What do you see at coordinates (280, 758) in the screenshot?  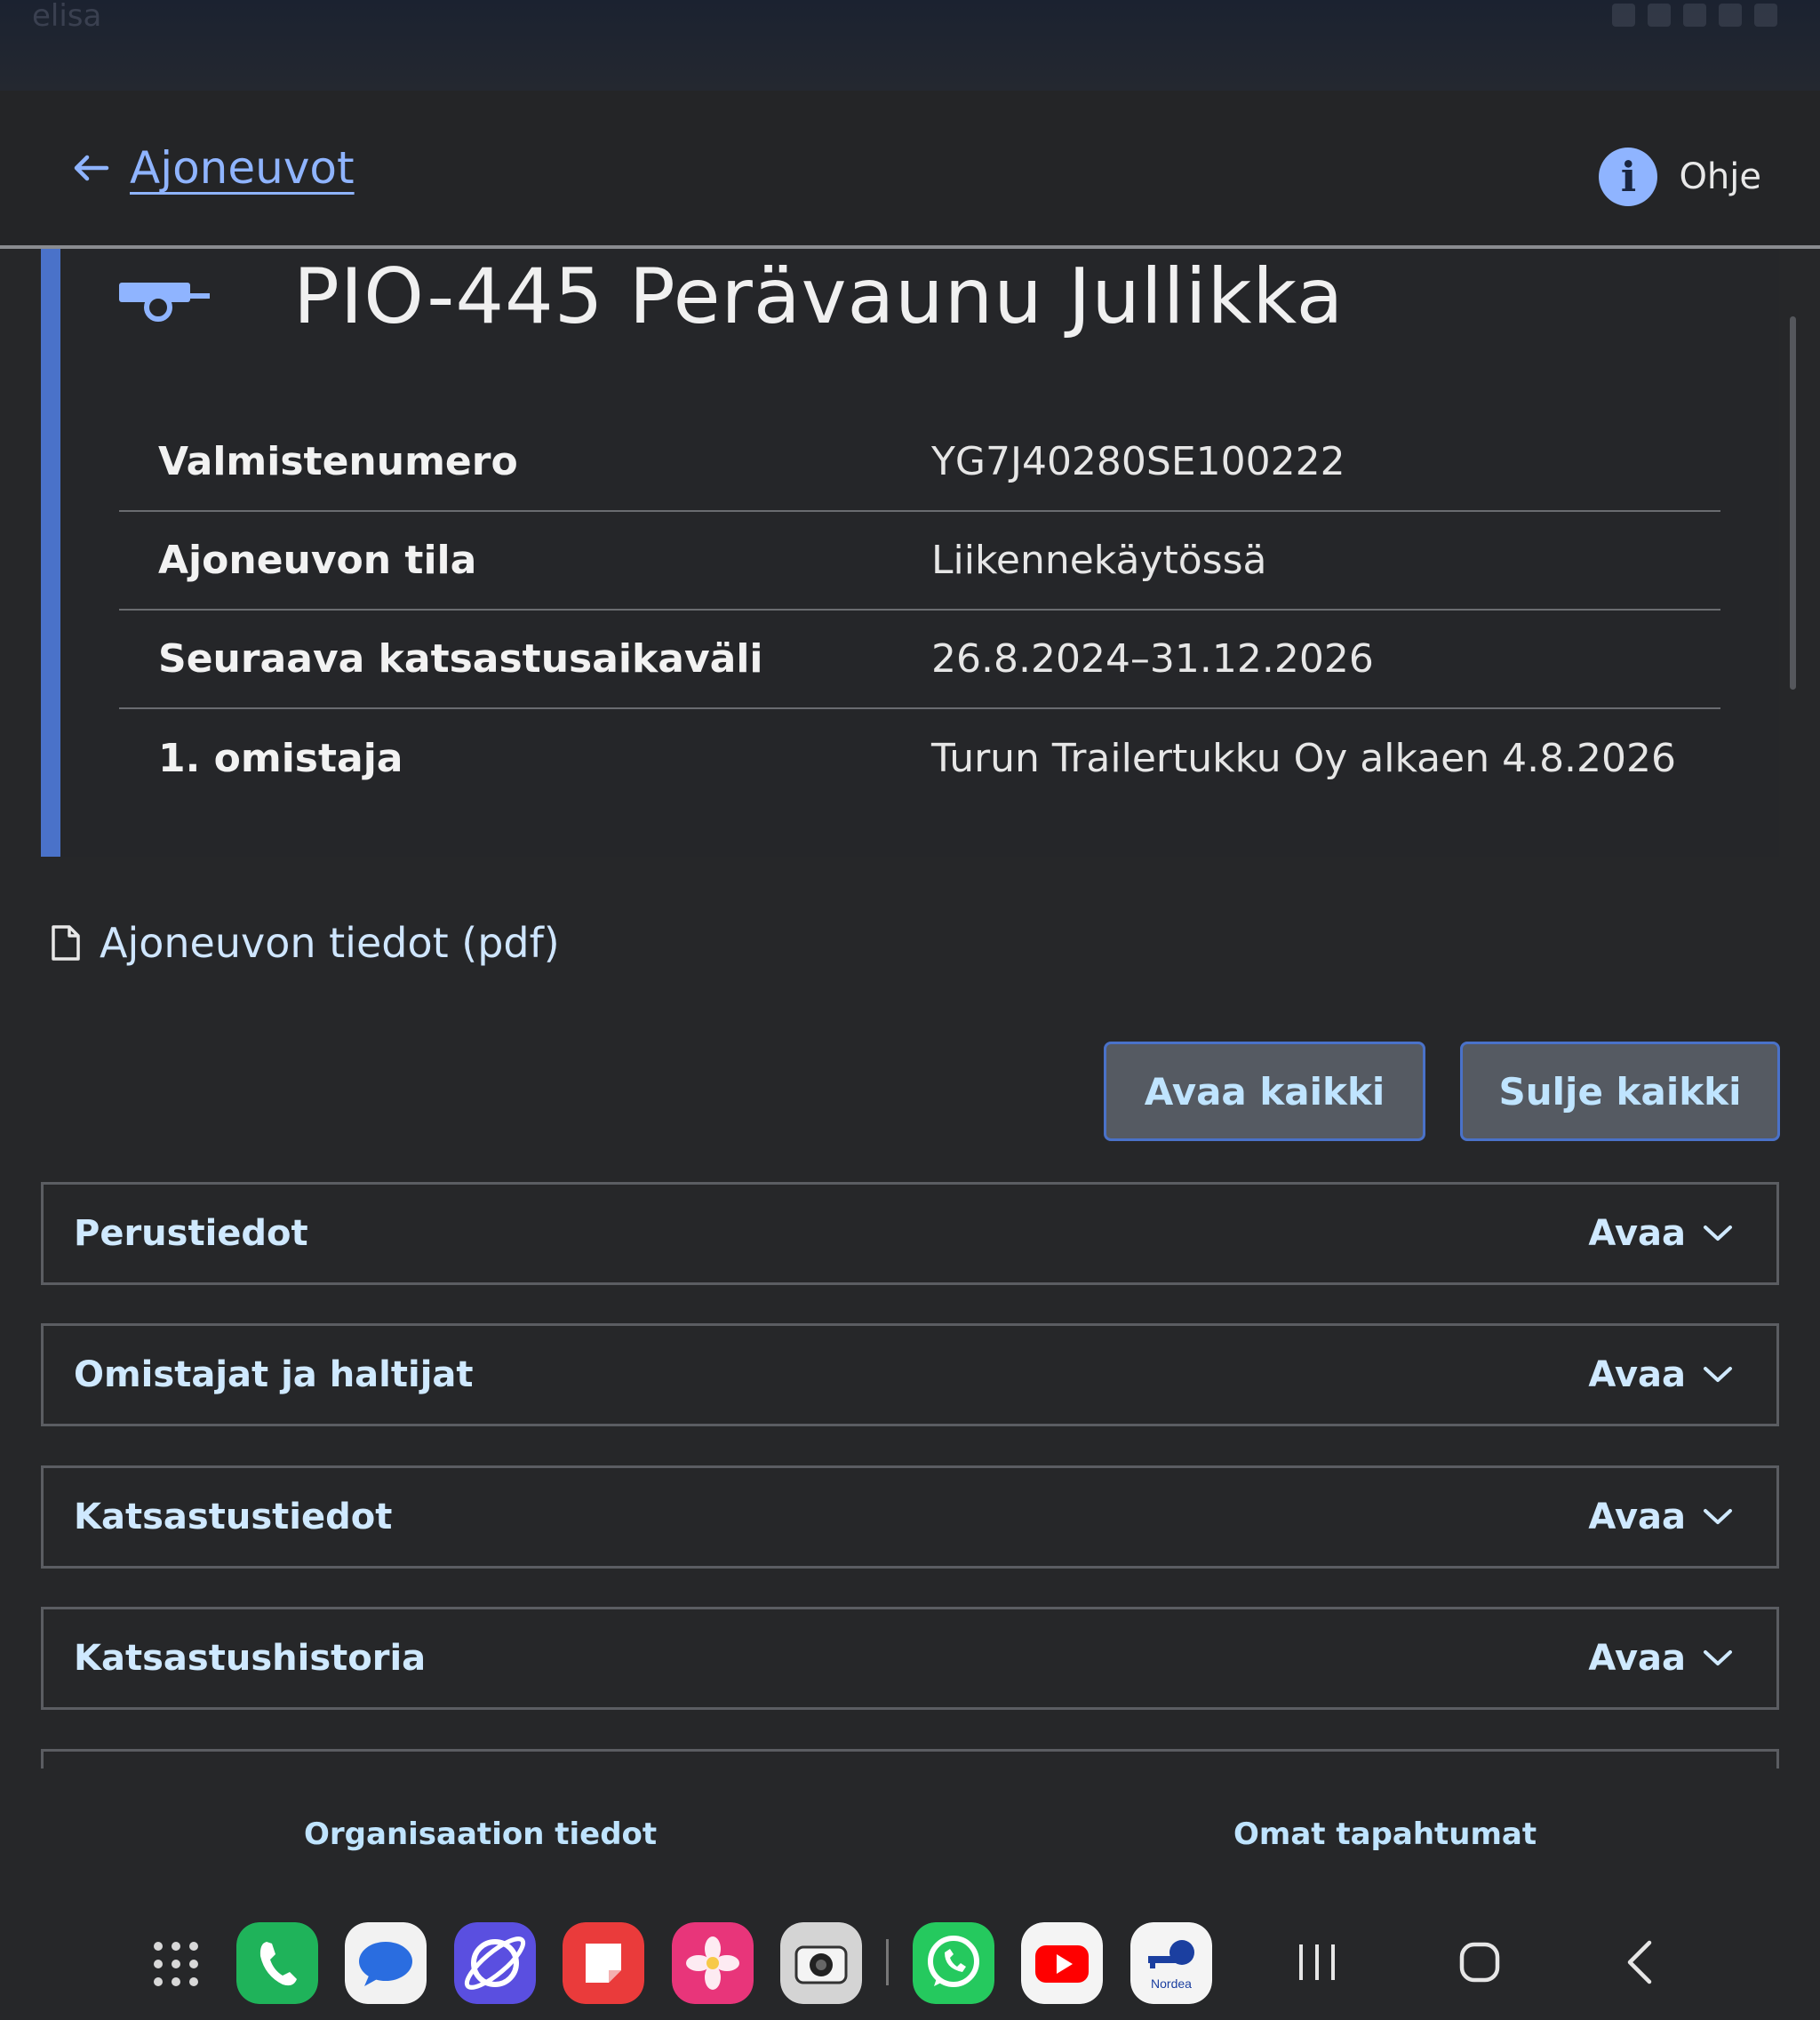 I see `info-key: 1. omistaja` at bounding box center [280, 758].